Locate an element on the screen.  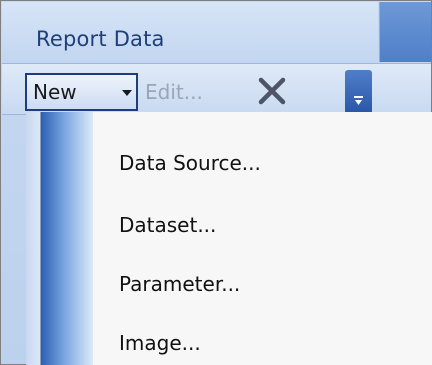
close-icon is located at coordinates (272, 91).